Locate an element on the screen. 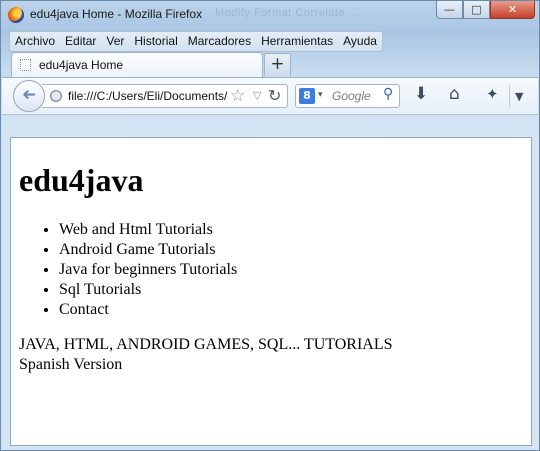  download-icon: ⬇ is located at coordinates (421, 94).